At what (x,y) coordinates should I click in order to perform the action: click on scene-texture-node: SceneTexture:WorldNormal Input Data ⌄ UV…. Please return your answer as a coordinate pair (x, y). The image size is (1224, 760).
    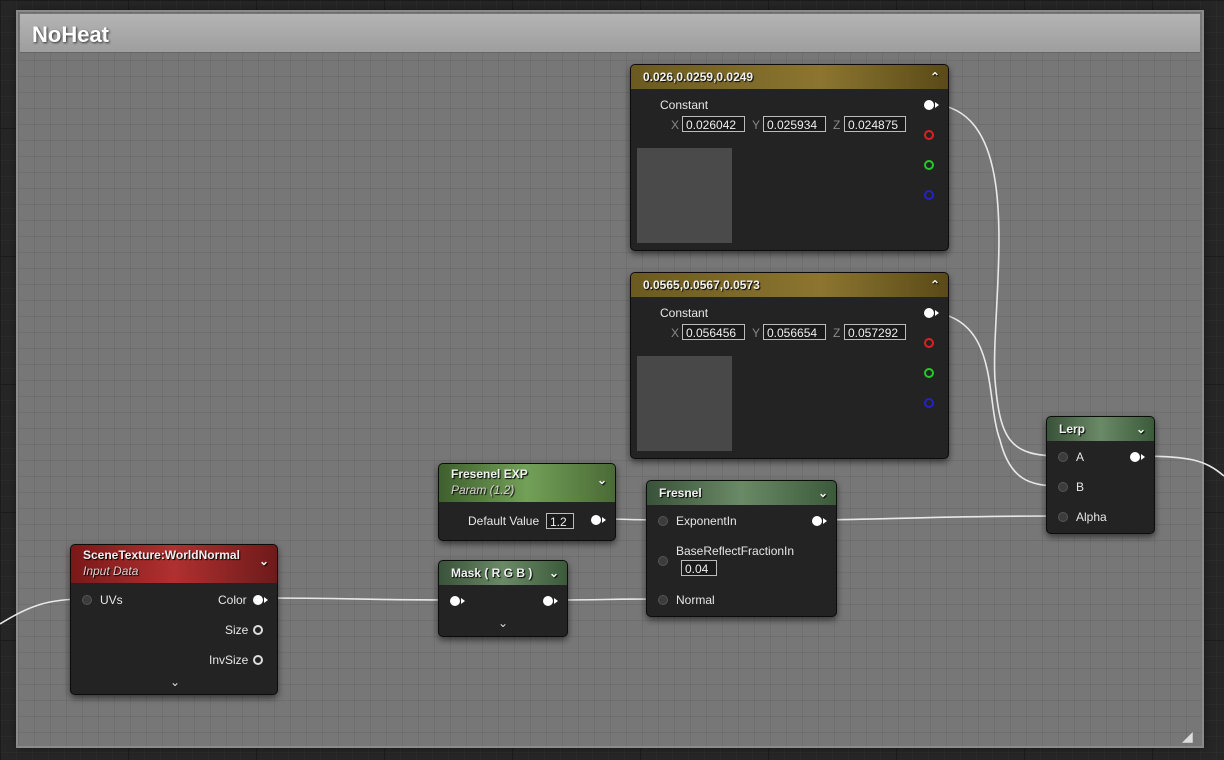
    Looking at the image, I should click on (174, 619).